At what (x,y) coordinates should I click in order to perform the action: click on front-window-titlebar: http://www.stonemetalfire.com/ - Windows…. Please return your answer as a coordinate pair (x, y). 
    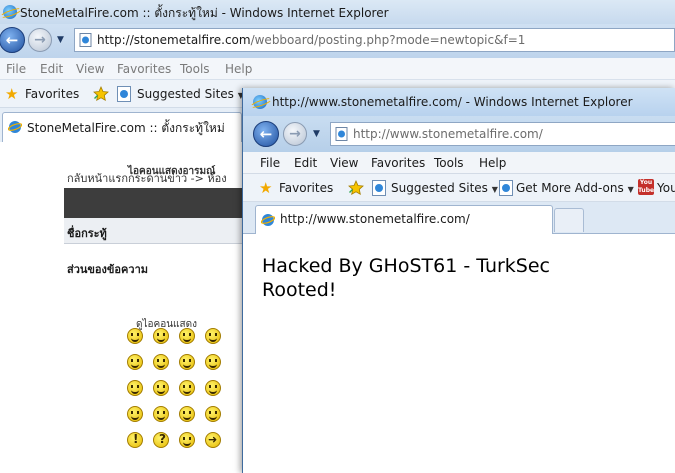
    Looking at the image, I should click on (459, 102).